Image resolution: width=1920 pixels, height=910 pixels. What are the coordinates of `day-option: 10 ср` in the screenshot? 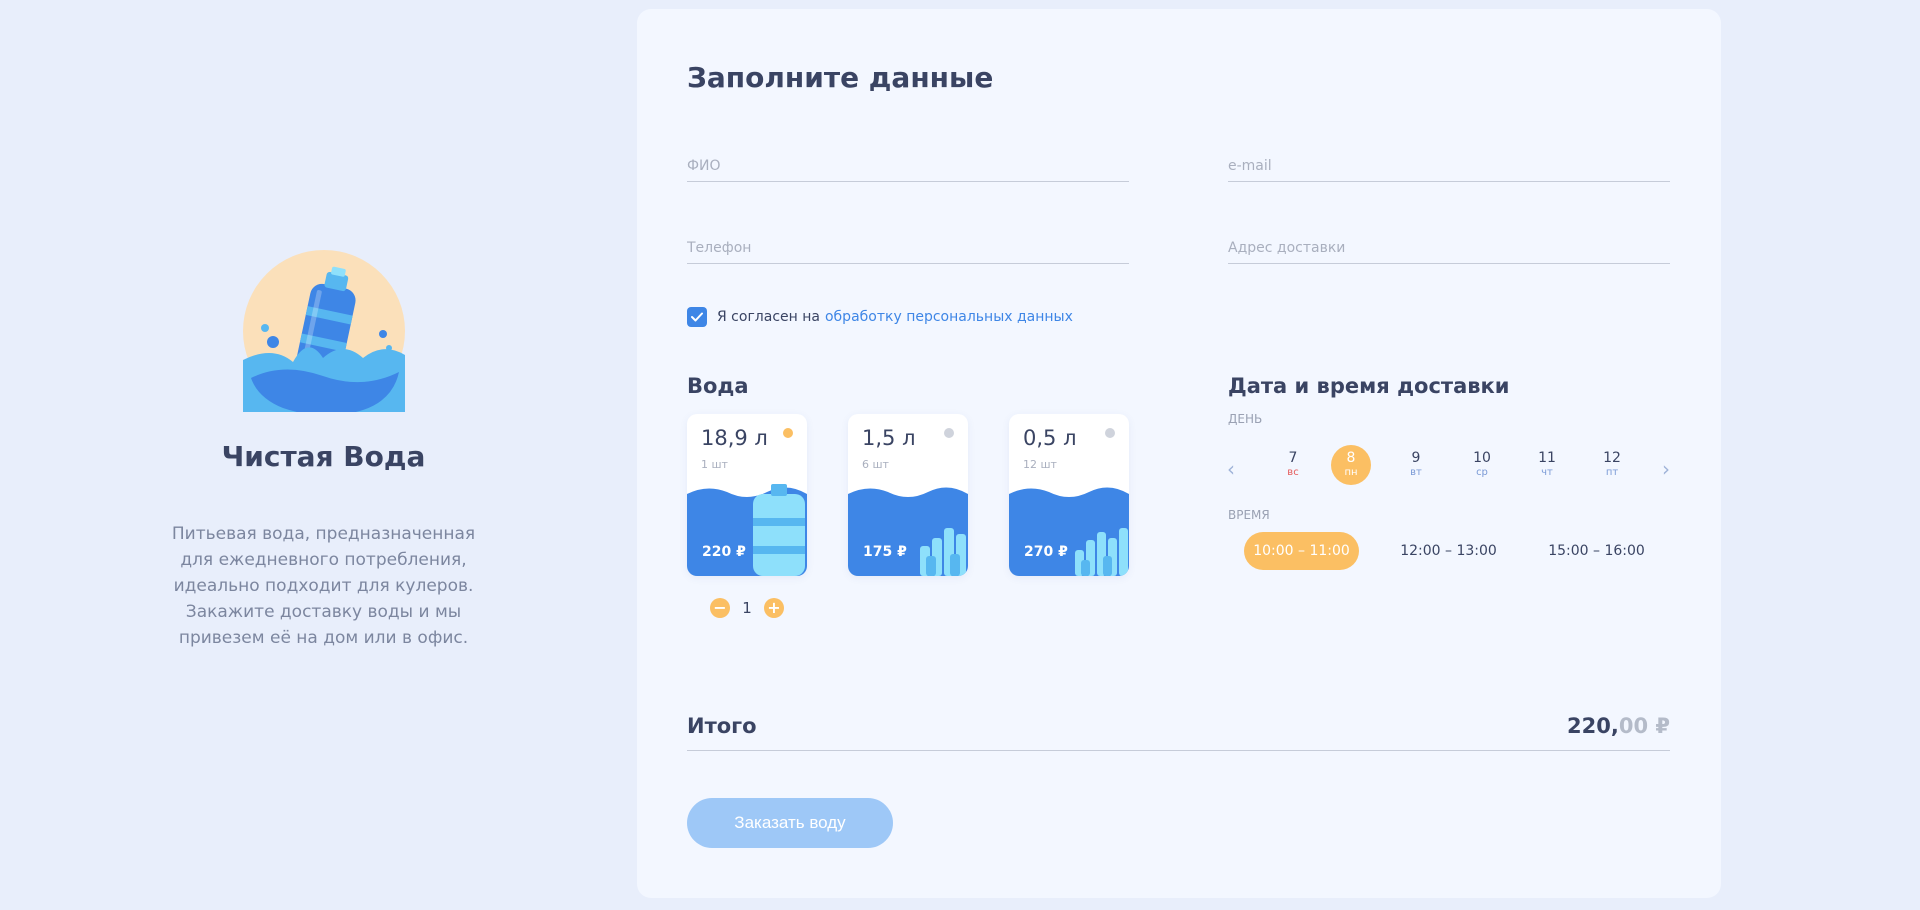 It's located at (1482, 465).